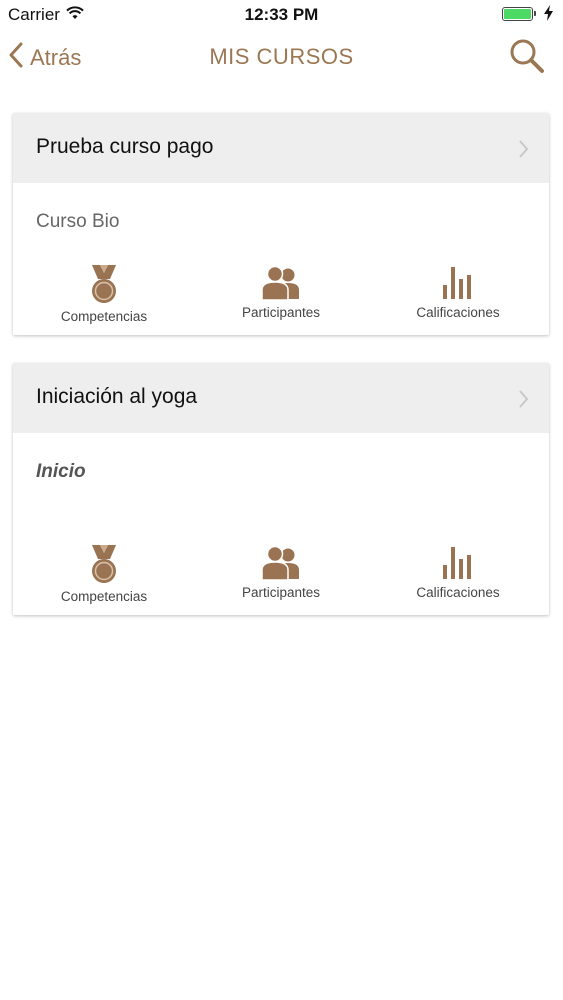  What do you see at coordinates (281, 148) in the screenshot?
I see `course-header: Prueba curso pago` at bounding box center [281, 148].